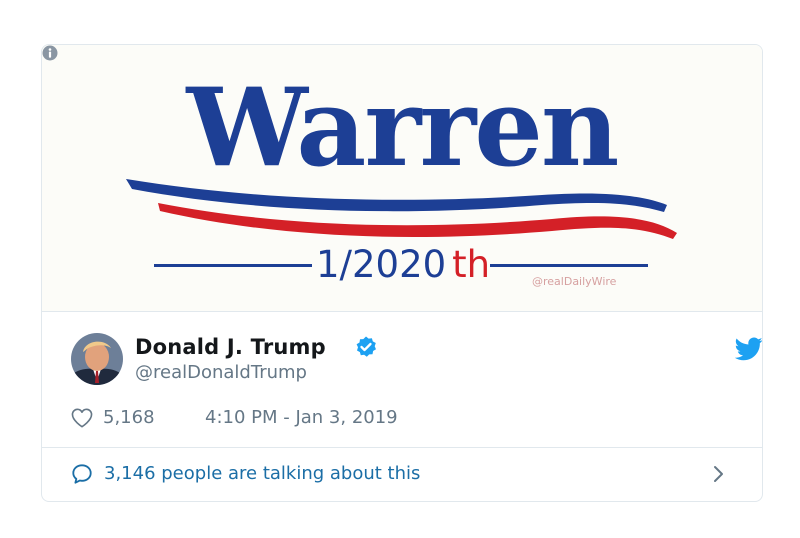 The height and width of the screenshot is (538, 800). What do you see at coordinates (82, 418) in the screenshot?
I see `heart-icon` at bounding box center [82, 418].